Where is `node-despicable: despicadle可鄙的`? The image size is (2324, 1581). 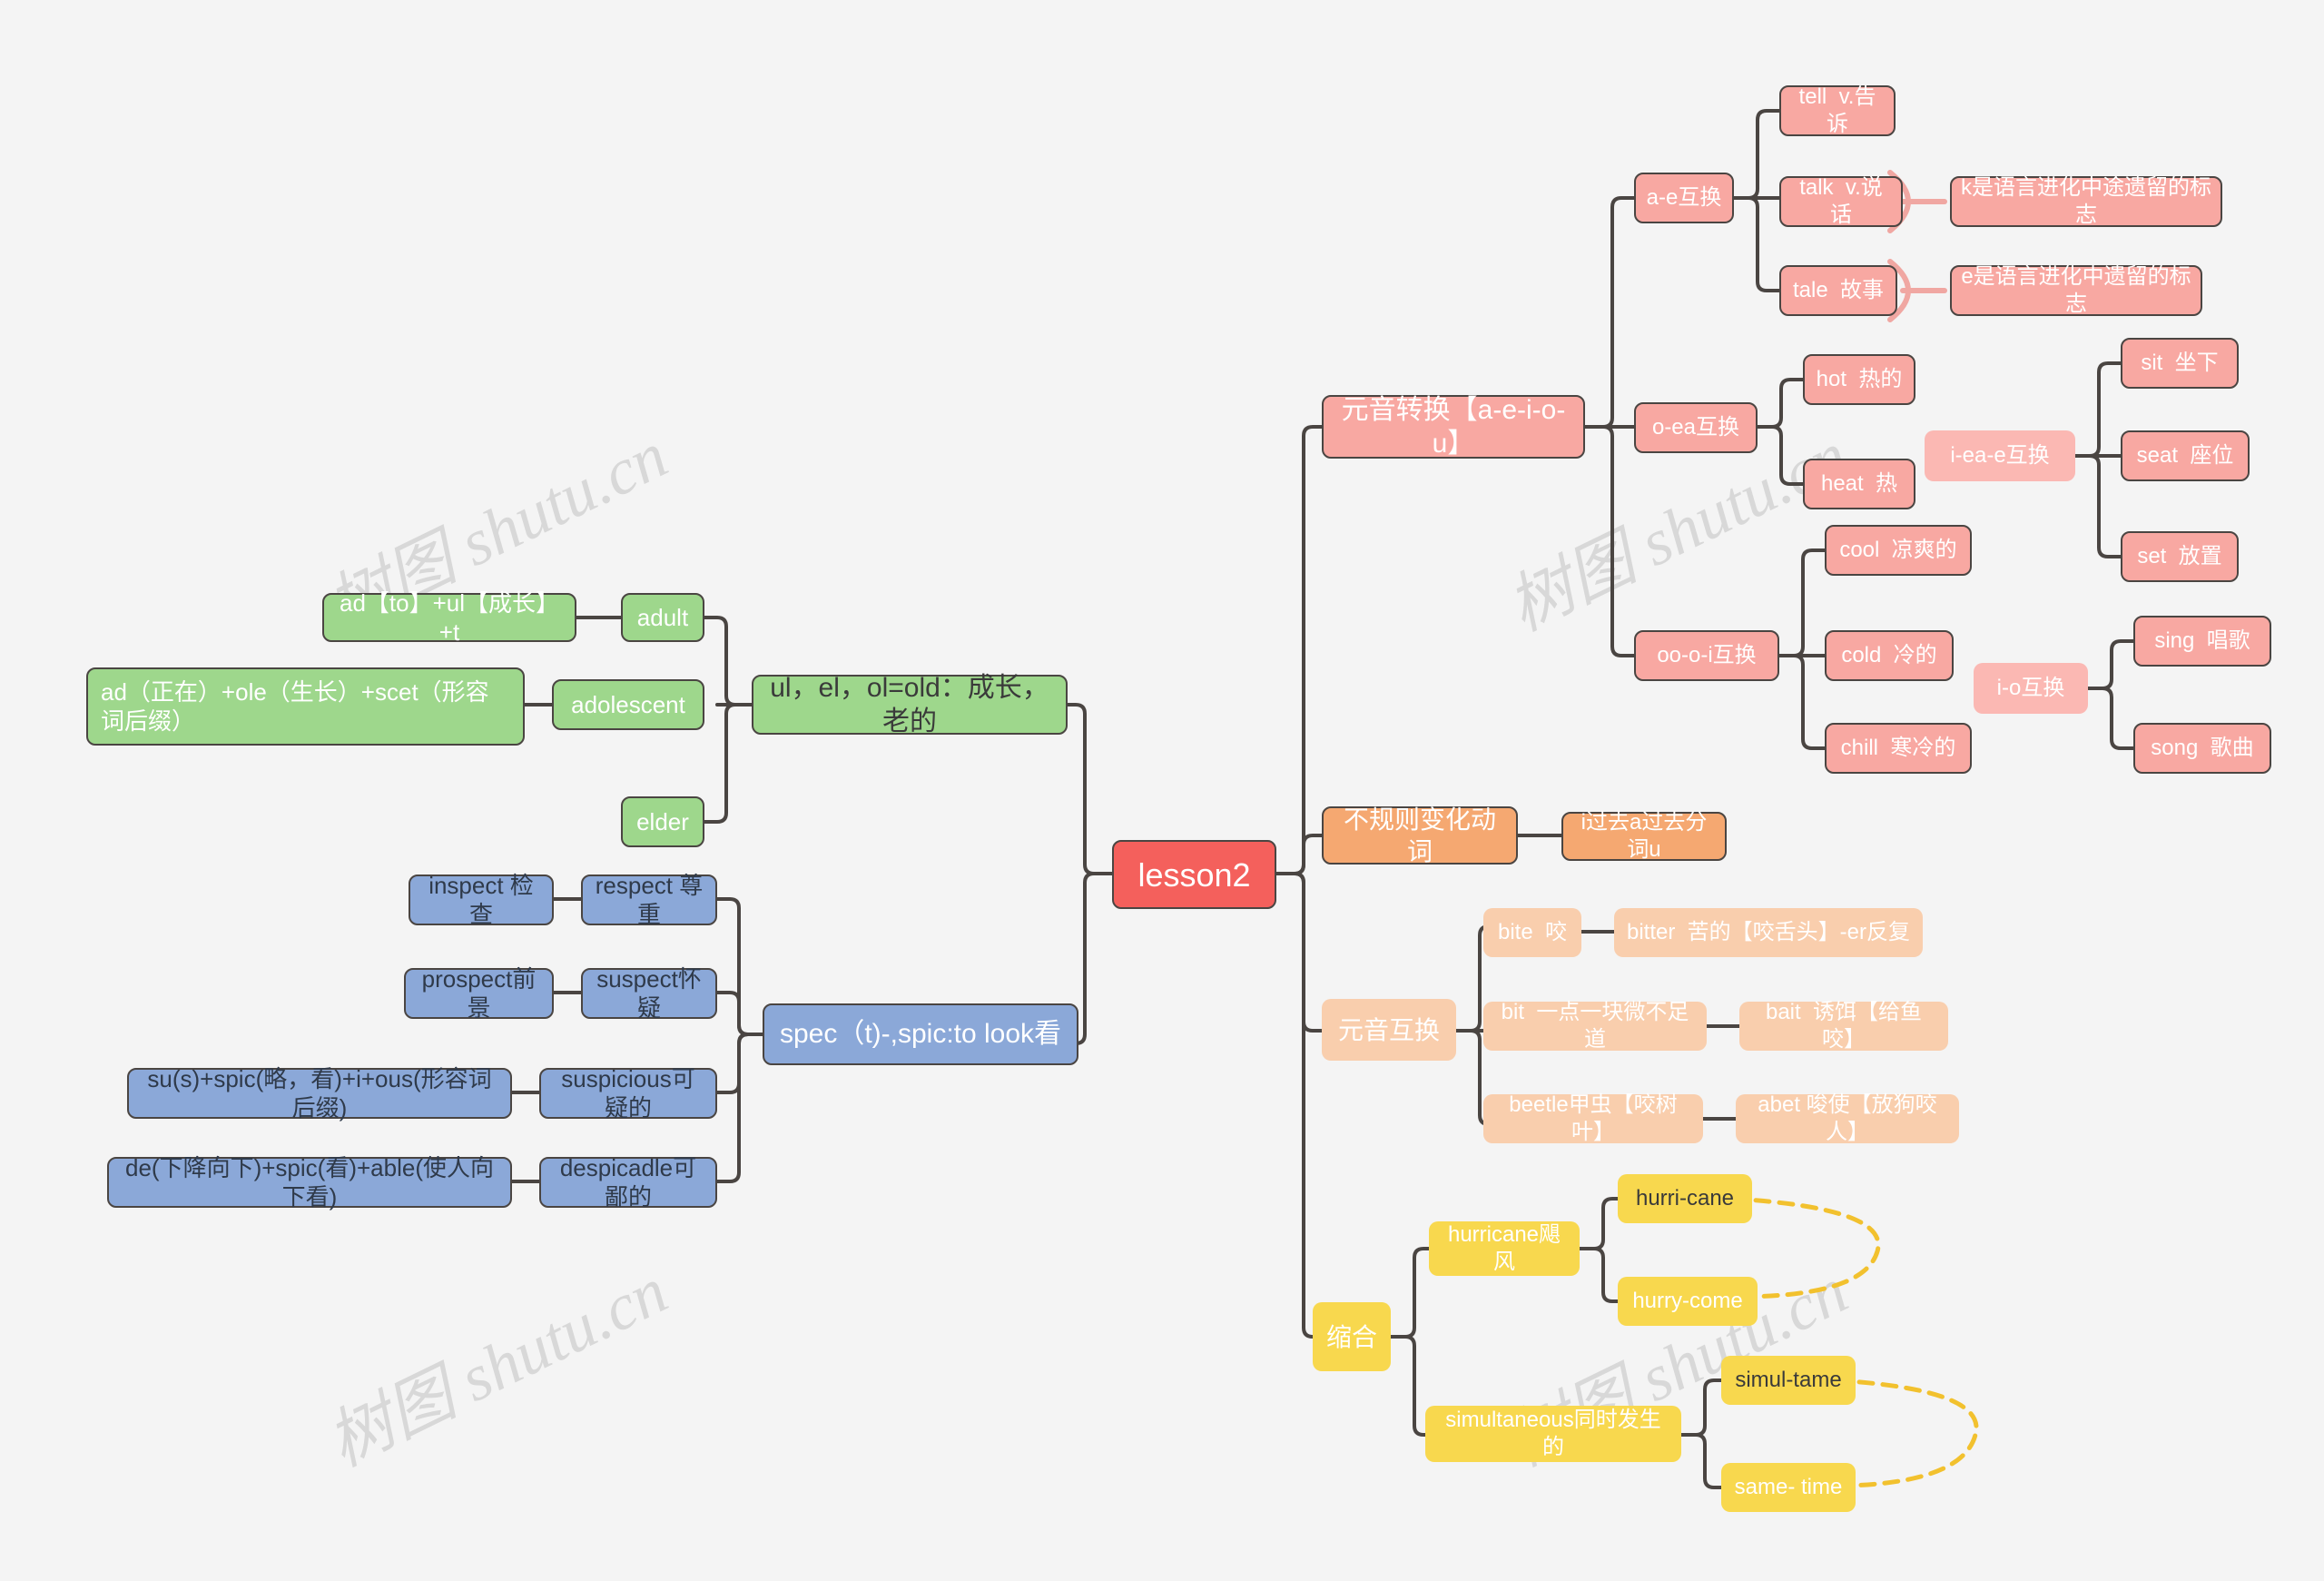
node-despicable: despicadle可鄙的 is located at coordinates (628, 1182).